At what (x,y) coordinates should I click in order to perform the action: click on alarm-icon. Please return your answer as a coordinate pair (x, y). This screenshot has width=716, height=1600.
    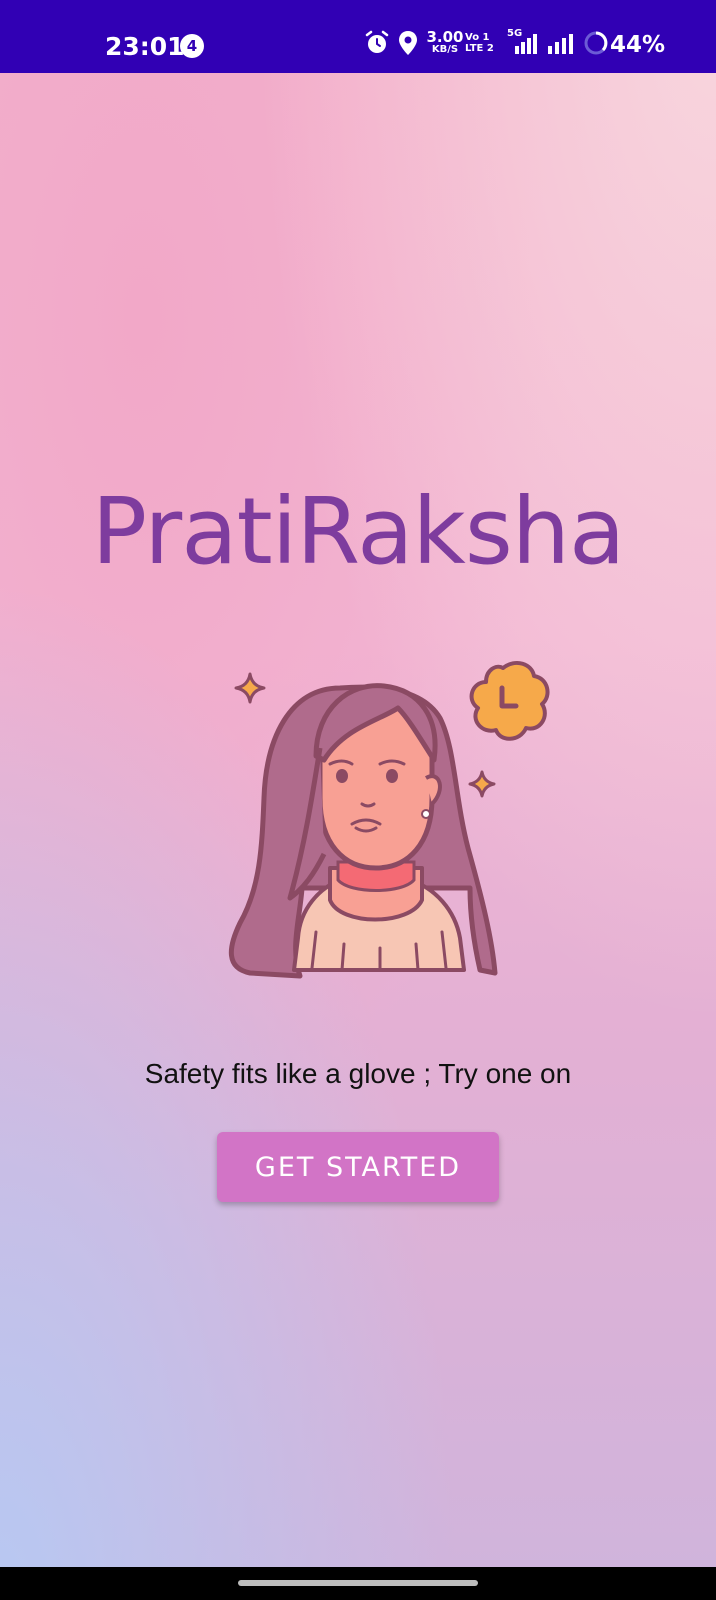
    Looking at the image, I should click on (377, 45).